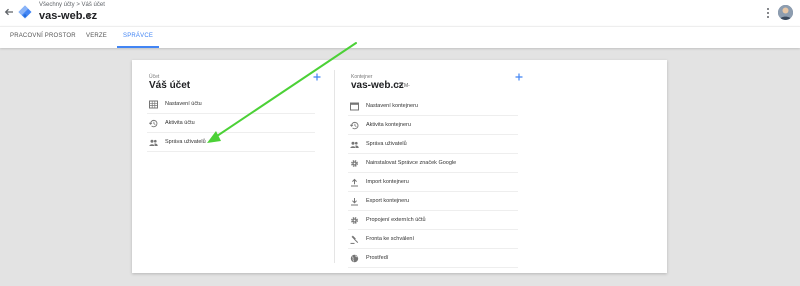 The height and width of the screenshot is (286, 800). I want to click on account-activity-item: Aktivita účtu, so click(231, 123).